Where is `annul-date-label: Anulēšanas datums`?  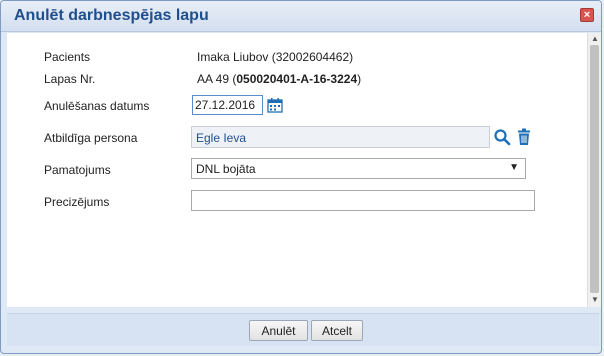
annul-date-label: Anulēšanas datums is located at coordinates (97, 106).